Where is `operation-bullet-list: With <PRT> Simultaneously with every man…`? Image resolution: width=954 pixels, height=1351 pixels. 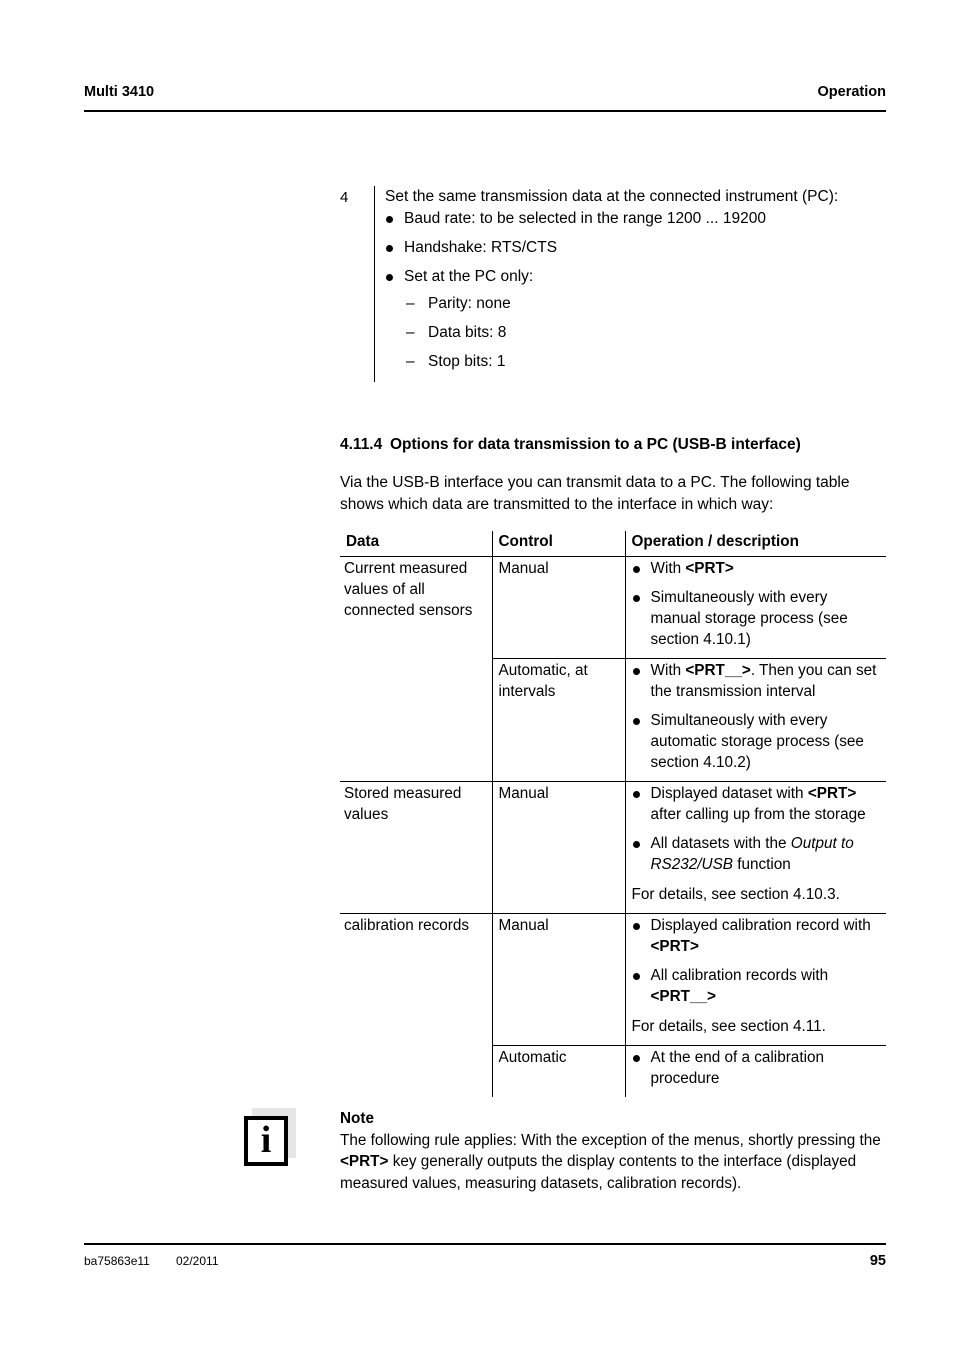 operation-bullet-list: With <PRT> Simultaneously with every man… is located at coordinates (756, 604).